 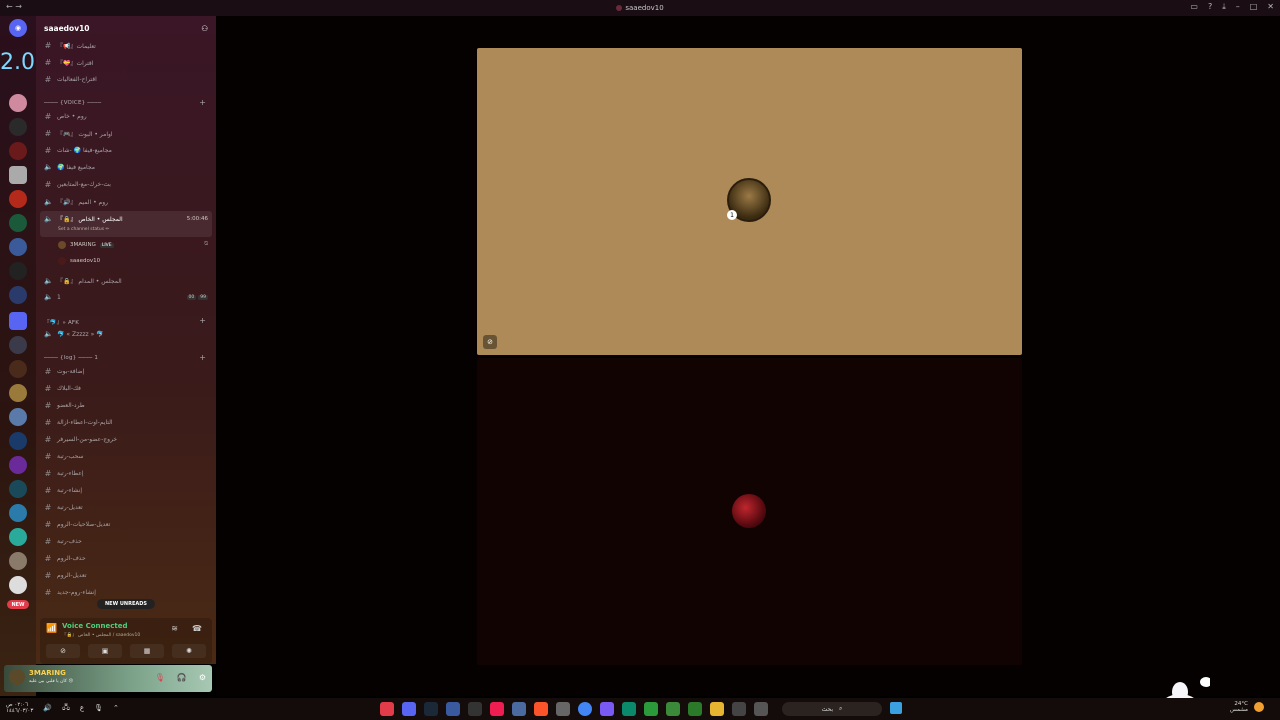 I want to click on channel-item: # 『💝』اقترات, so click(x=69, y=62).